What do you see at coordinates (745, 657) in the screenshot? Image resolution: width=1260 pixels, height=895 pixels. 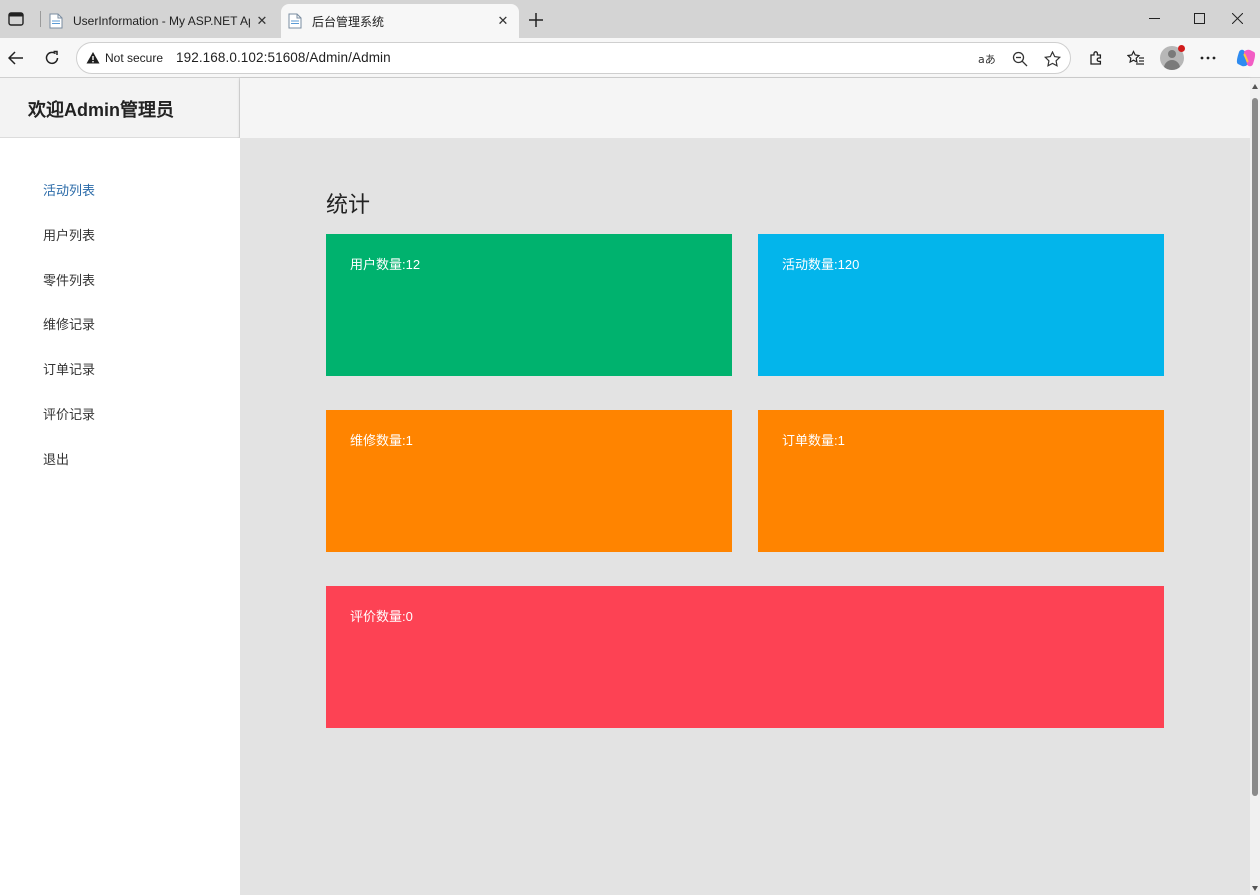 I see `stat-card-reviews: 评价数量:0` at bounding box center [745, 657].